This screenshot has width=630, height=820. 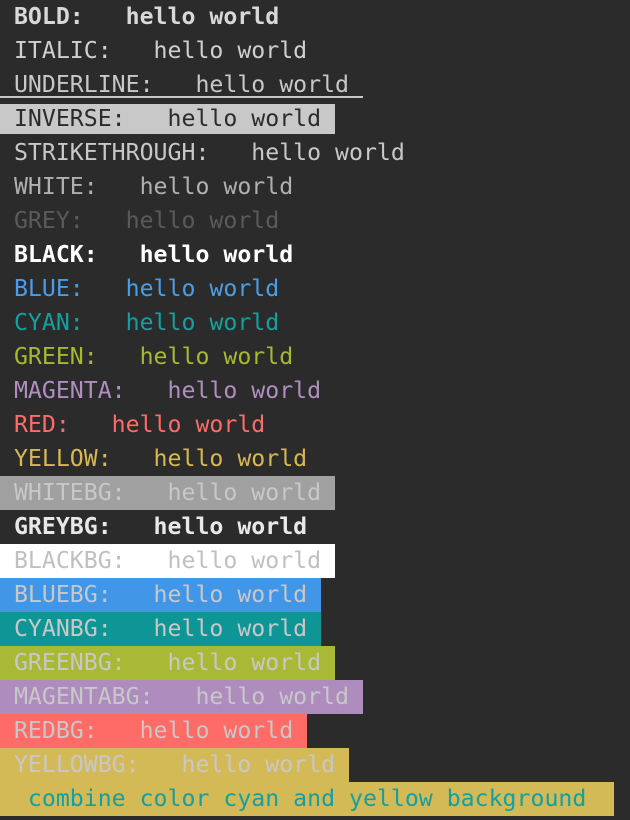 I want to click on line-text: MAGENTABG: hello world, so click(x=181, y=697).